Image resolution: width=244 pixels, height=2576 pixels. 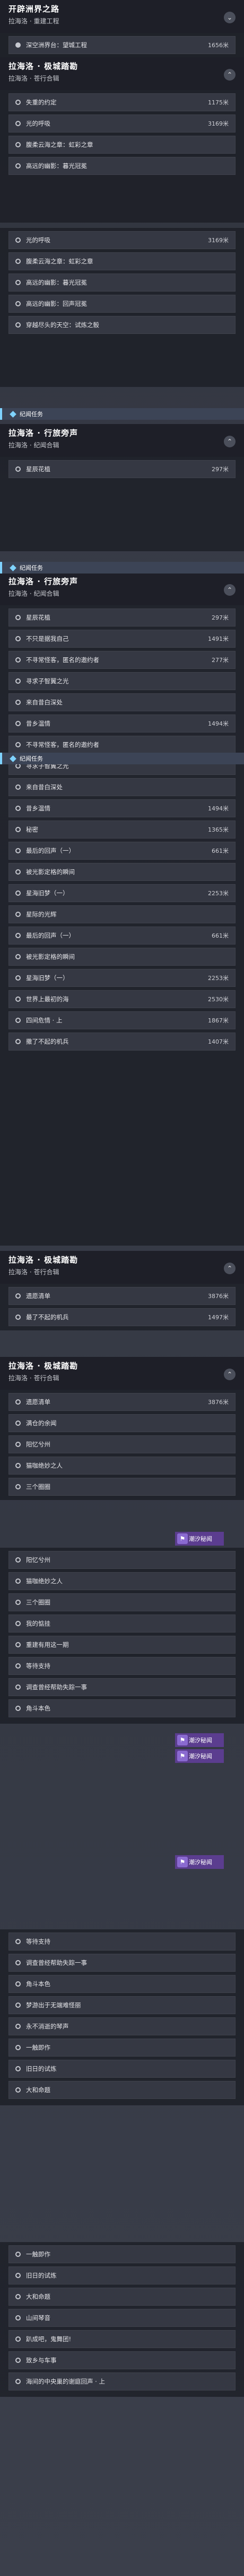 What do you see at coordinates (122, 2318) in the screenshot?
I see `quest-row: 山间琴音` at bounding box center [122, 2318].